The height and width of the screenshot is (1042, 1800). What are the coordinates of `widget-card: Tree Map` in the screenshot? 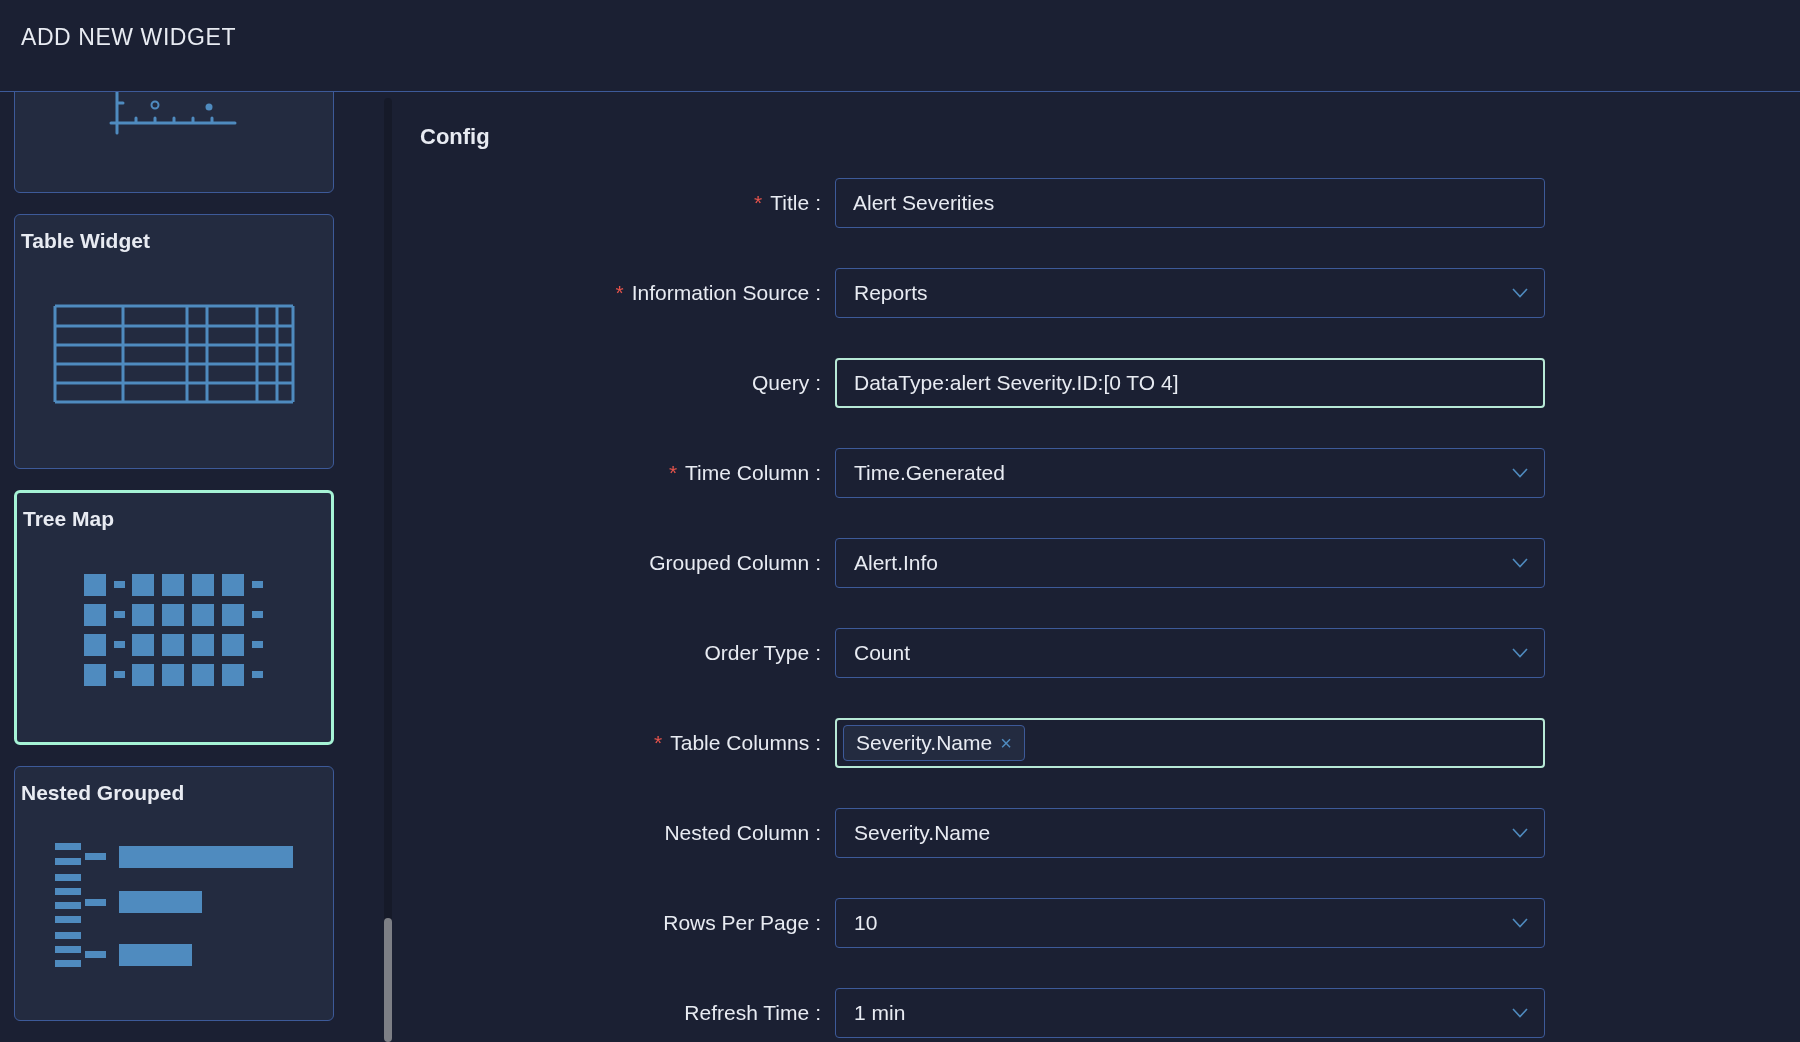 It's located at (174, 617).